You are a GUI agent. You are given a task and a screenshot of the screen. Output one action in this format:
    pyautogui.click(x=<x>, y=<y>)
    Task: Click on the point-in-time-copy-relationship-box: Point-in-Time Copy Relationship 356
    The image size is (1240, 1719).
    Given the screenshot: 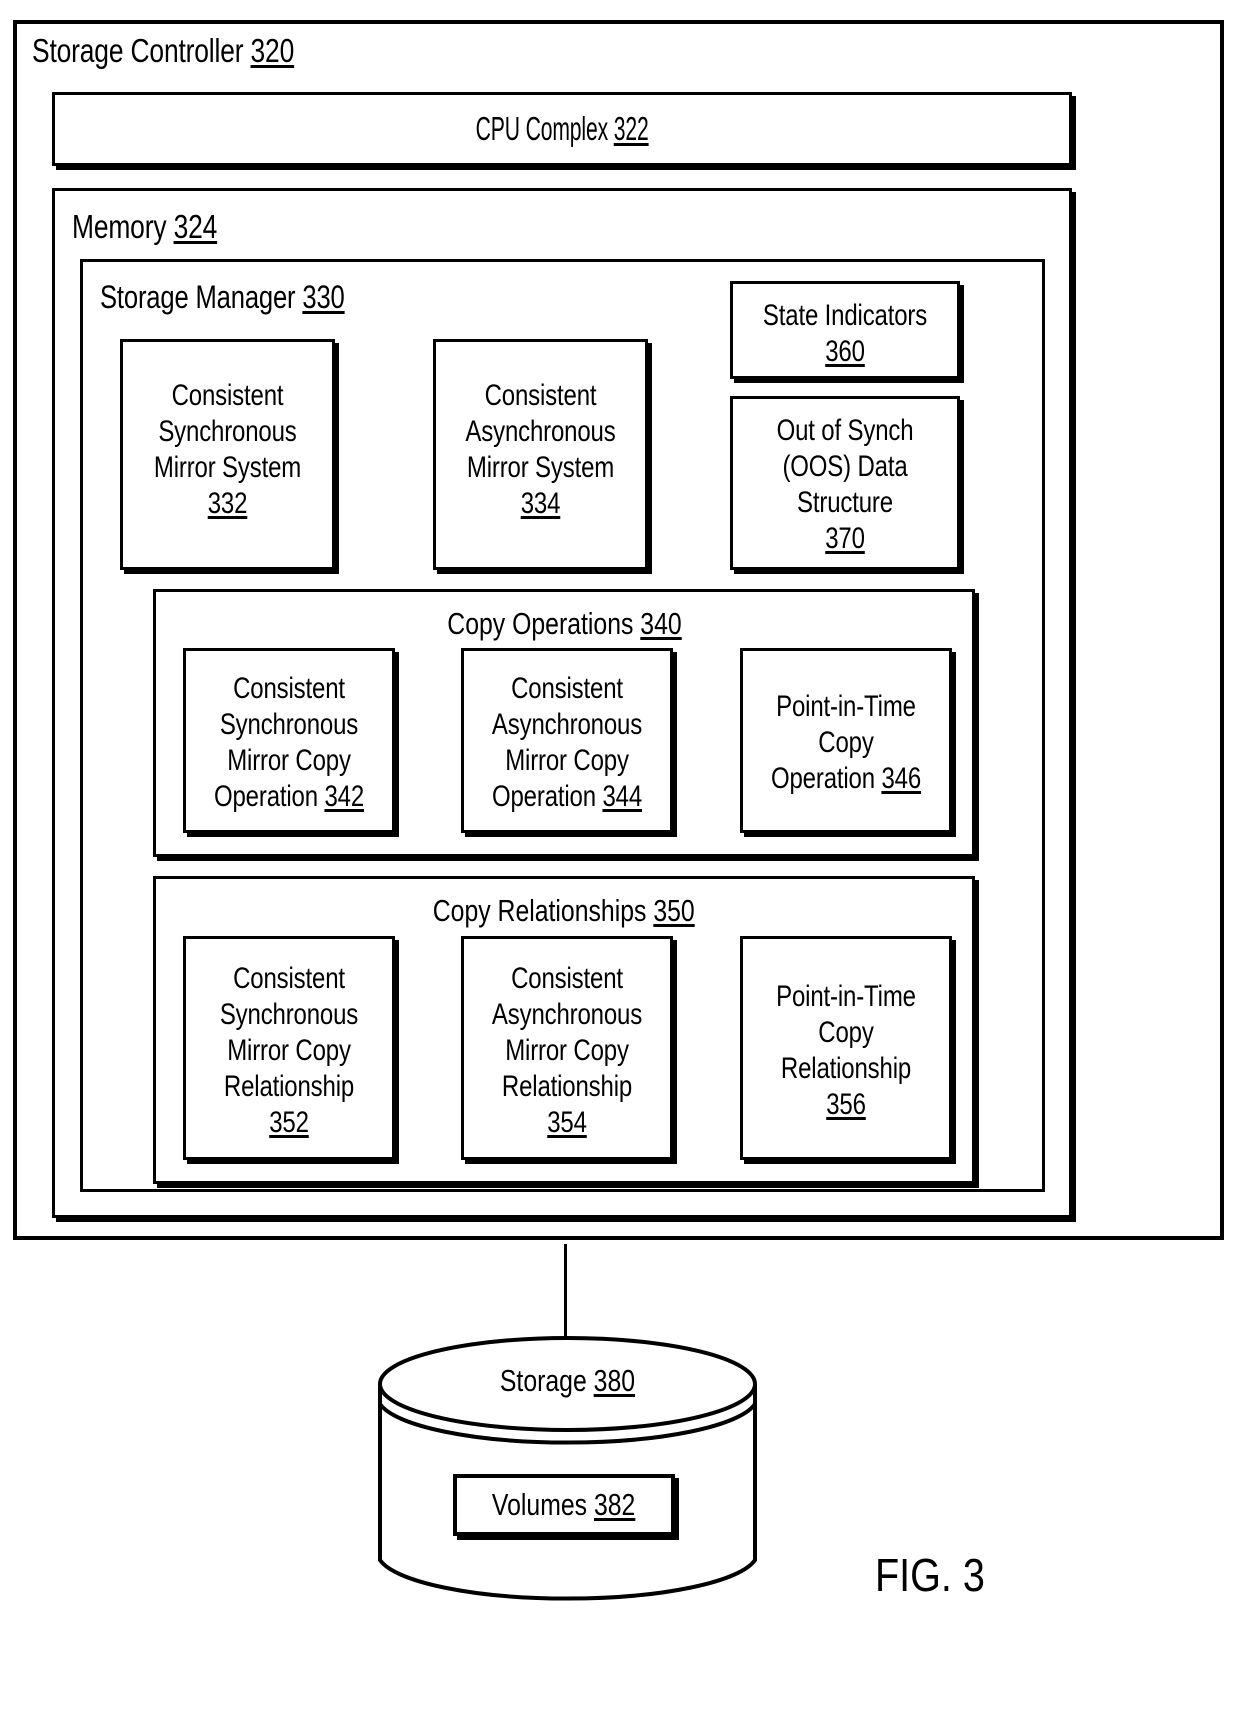 What is the action you would take?
    pyautogui.click(x=846, y=1048)
    